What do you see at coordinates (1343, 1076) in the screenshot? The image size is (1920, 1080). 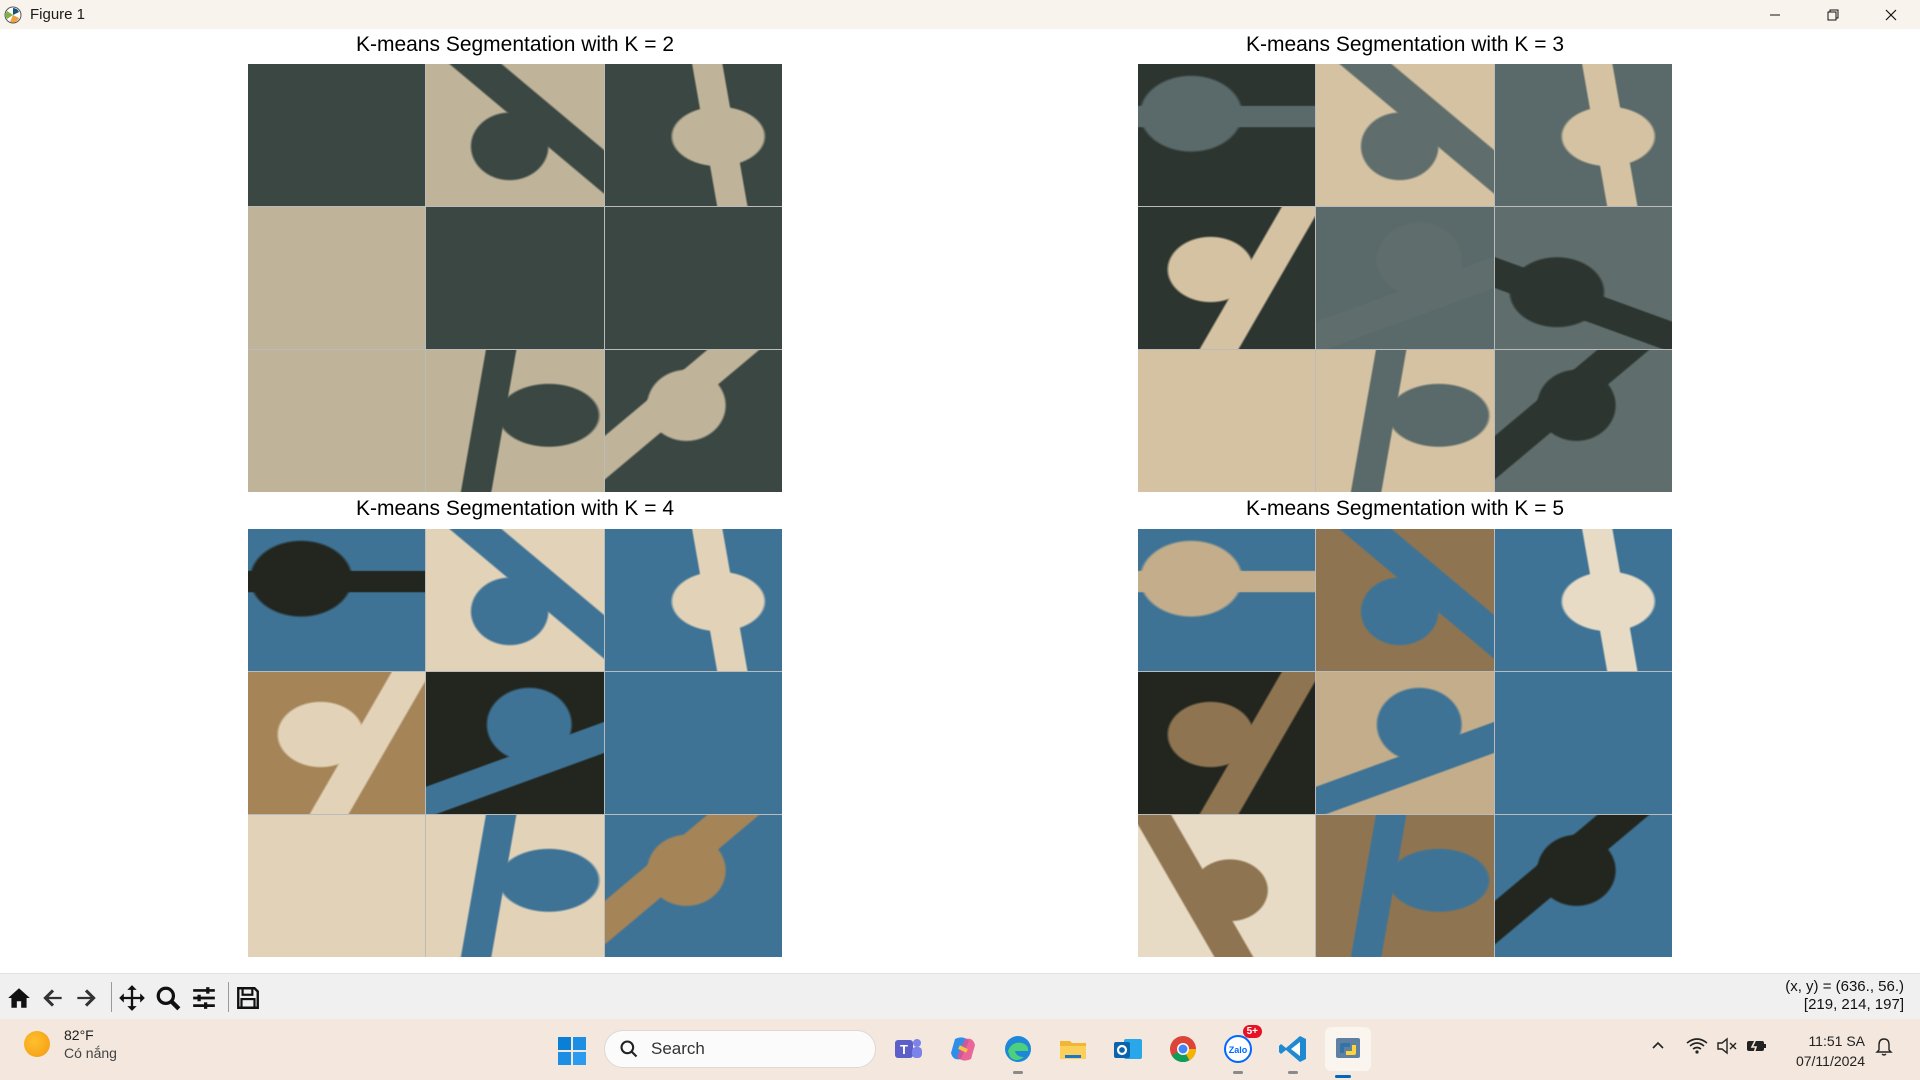 I see `active-indicator` at bounding box center [1343, 1076].